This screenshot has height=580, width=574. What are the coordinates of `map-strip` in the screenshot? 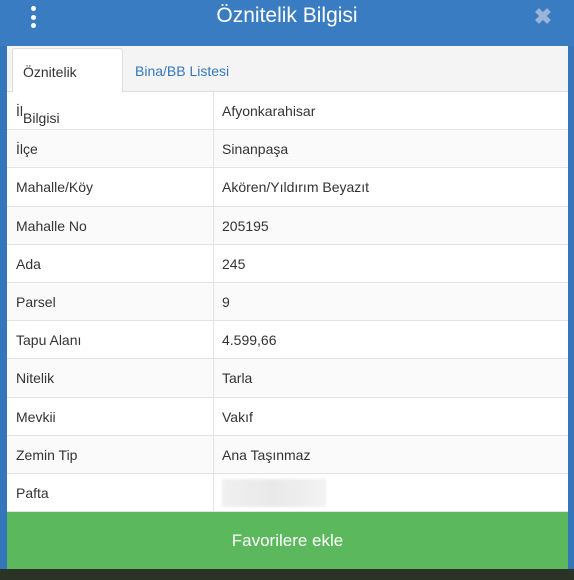 It's located at (287, 574).